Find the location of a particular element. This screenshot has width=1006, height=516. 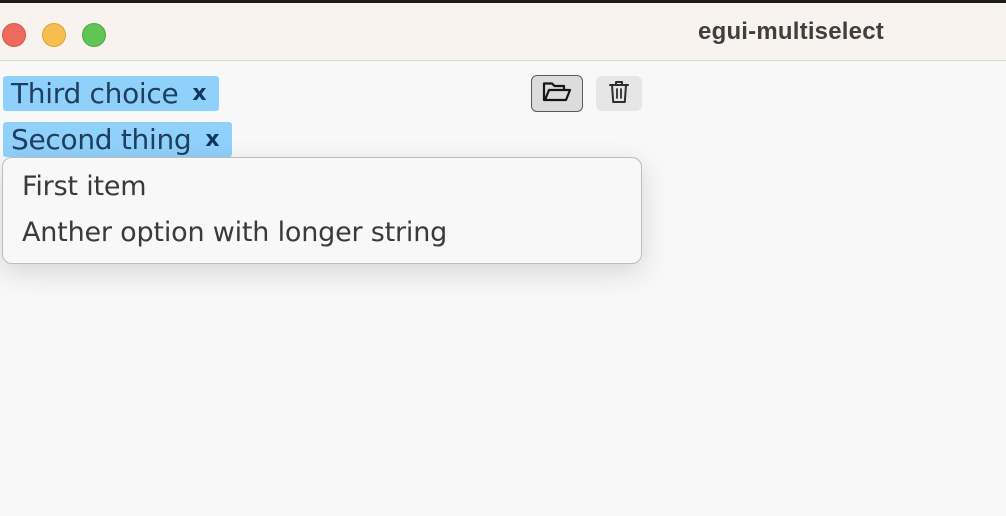

clear-selection-button is located at coordinates (619, 93).